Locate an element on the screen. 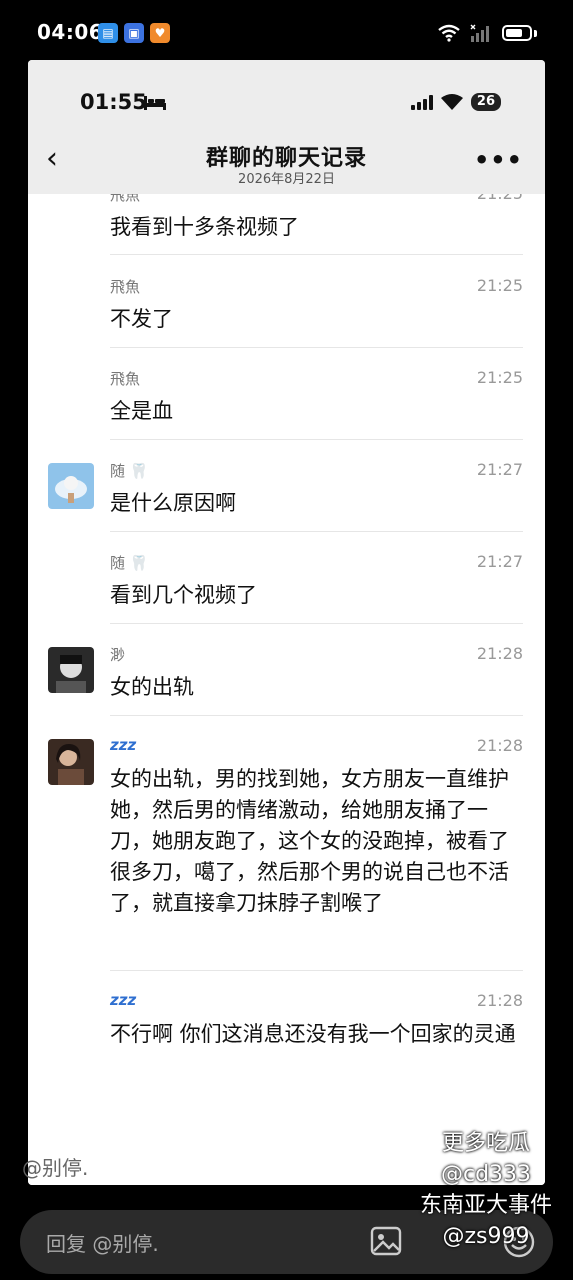 This screenshot has height=1280, width=573. list-item: 飛魚 21:25 我看到十多条视频了 is located at coordinates (286, 226).